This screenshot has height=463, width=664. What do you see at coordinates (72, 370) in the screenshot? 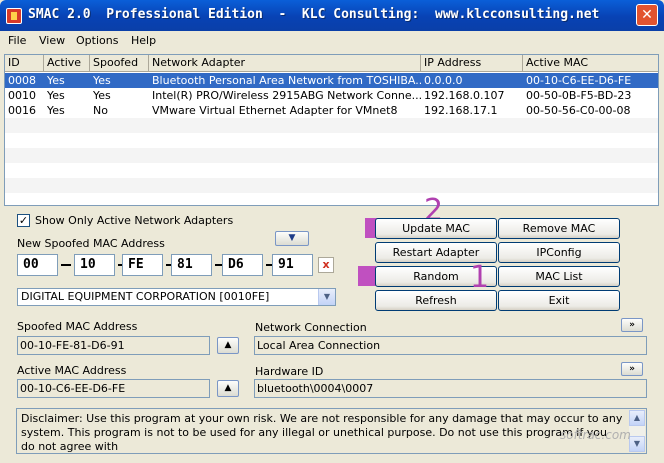
I see `active-mac-label: Active MAC Address` at bounding box center [72, 370].